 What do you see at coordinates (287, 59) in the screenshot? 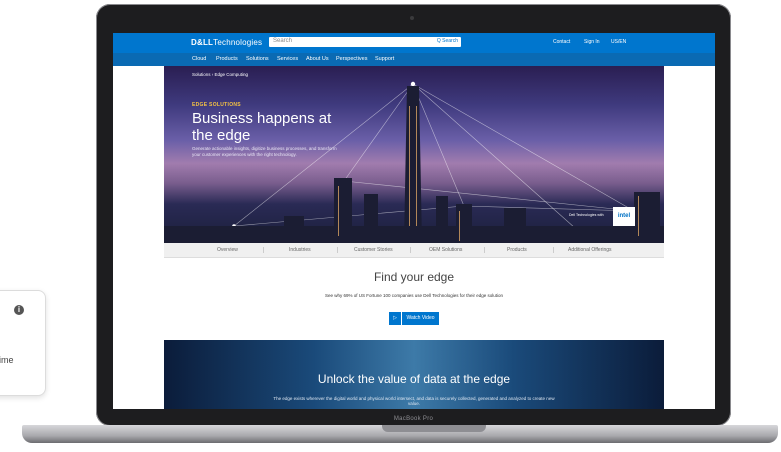
I see `nav-item-services: Services` at bounding box center [287, 59].